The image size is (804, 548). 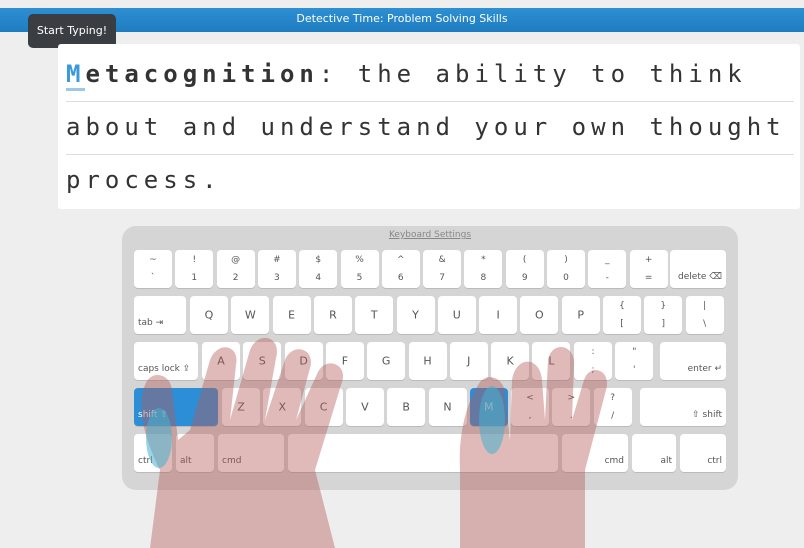 What do you see at coordinates (571, 407) in the screenshot?
I see `punct-key: >.` at bounding box center [571, 407].